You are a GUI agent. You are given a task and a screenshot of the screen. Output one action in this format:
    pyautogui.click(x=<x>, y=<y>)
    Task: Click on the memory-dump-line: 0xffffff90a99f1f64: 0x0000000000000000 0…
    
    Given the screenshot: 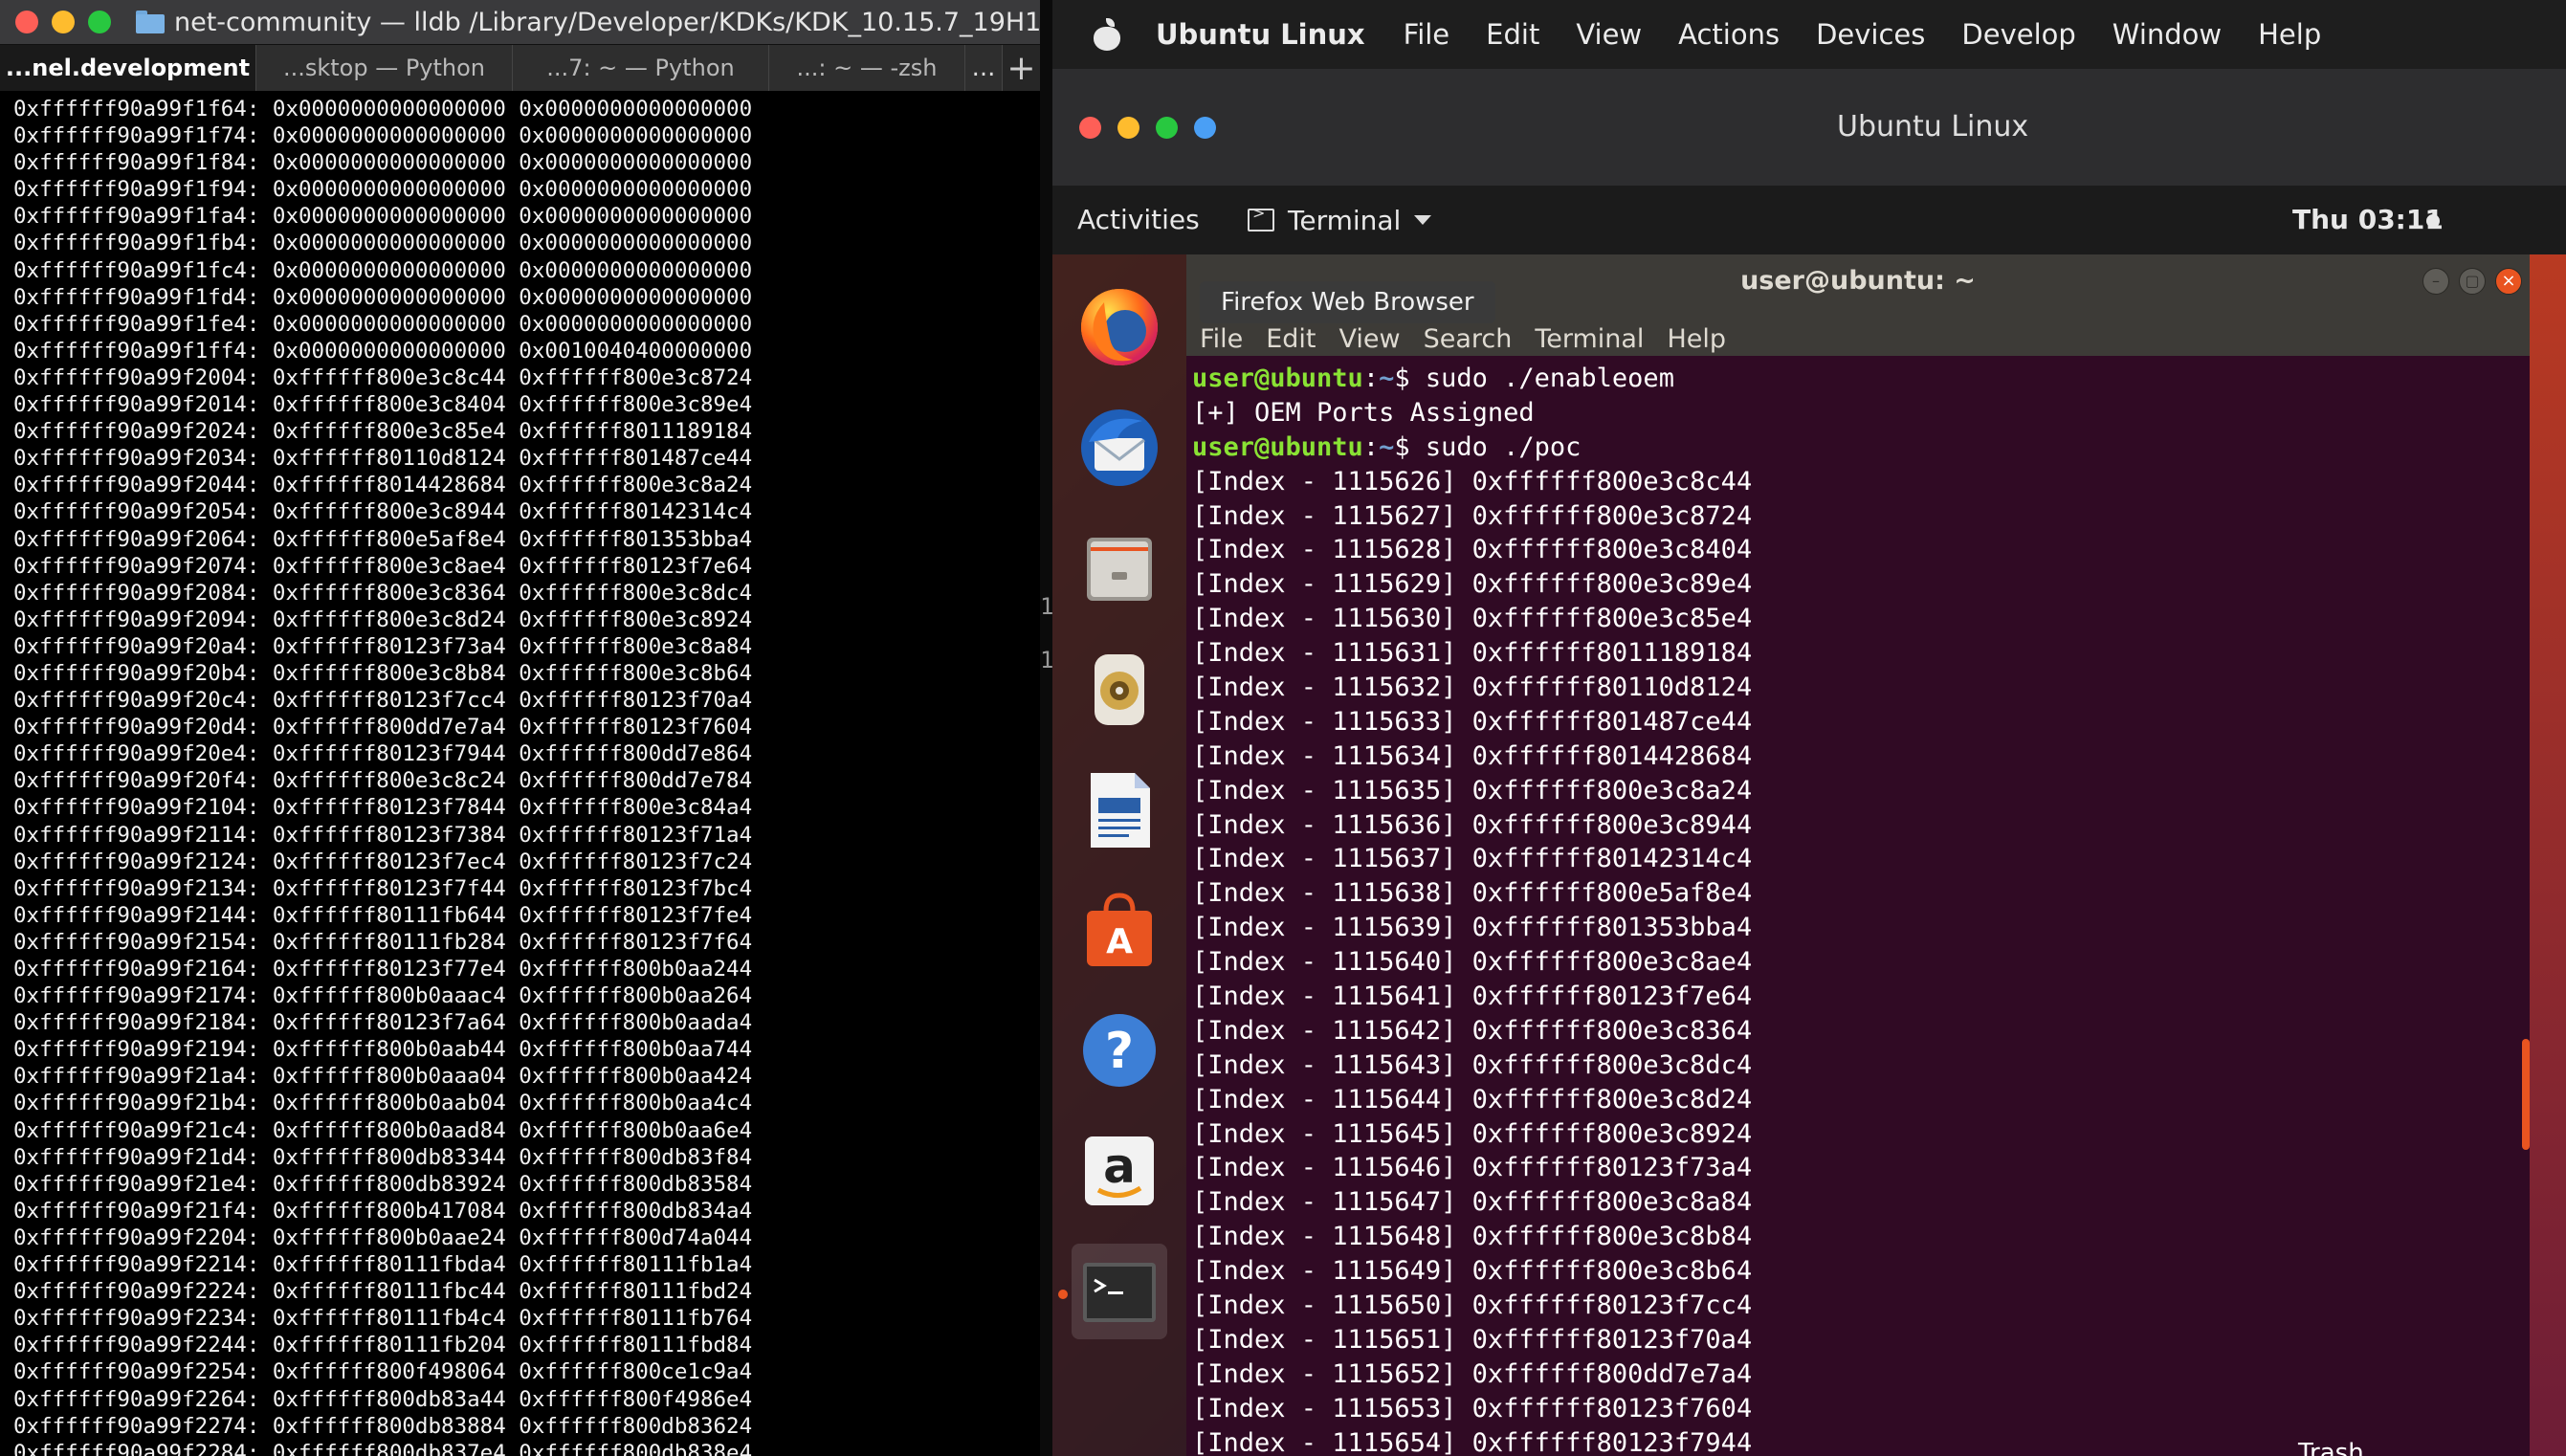 What is the action you would take?
    pyautogui.click(x=383, y=109)
    